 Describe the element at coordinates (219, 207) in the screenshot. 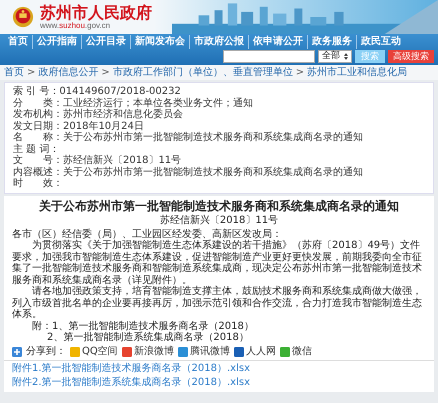

I see `article-title: 关于公布苏州市第一批智能制造技术服务商和系统集成商名录的通知` at that location.